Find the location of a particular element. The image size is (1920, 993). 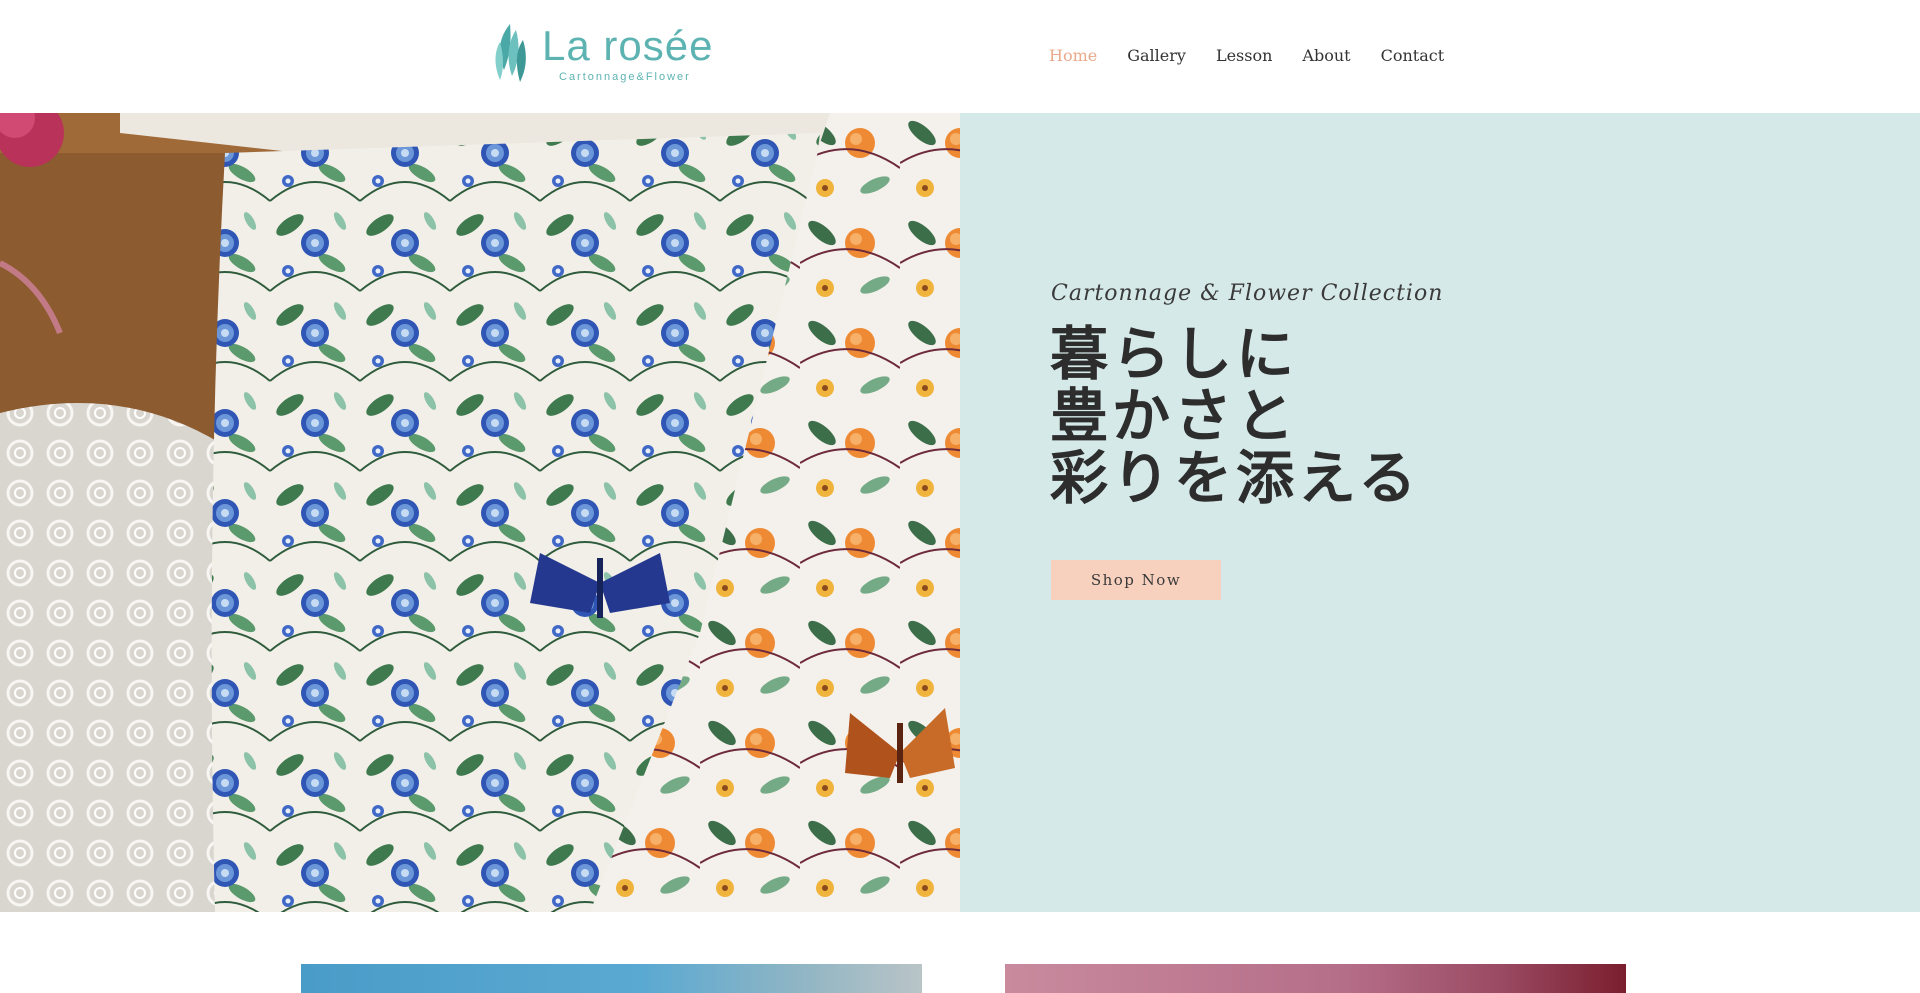

nav-about: About is located at coordinates (1326, 56).